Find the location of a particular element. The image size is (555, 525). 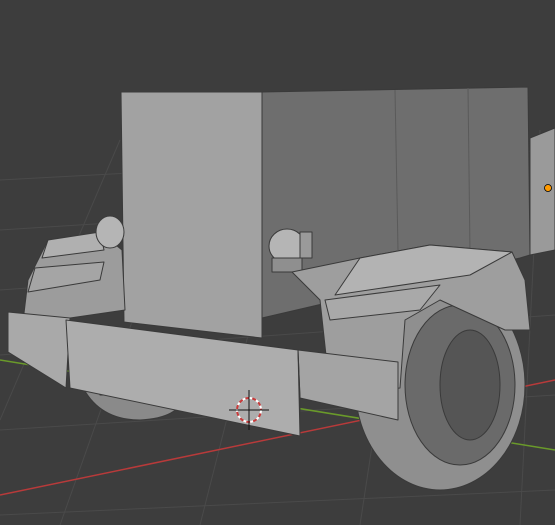

cab-front is located at coordinates (191, 215).